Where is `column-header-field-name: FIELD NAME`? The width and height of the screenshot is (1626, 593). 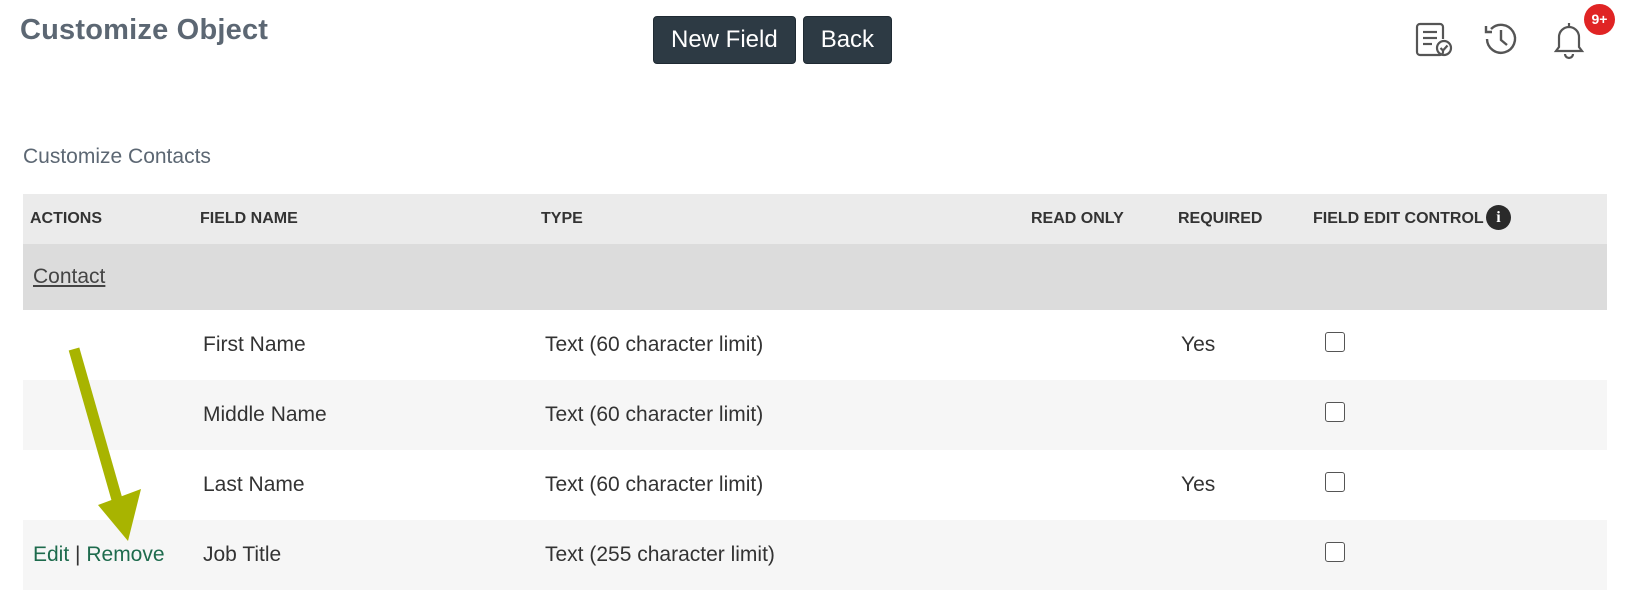
column-header-field-name: FIELD NAME is located at coordinates (249, 218).